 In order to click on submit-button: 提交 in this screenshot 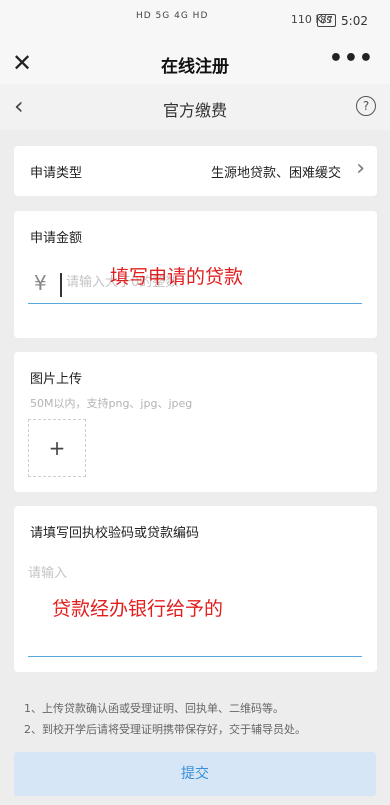, I will do `click(195, 774)`.